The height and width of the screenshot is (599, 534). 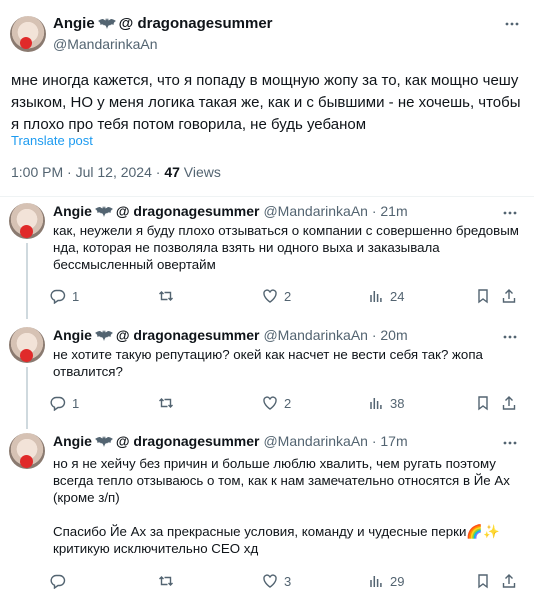 I want to click on like-button: 3, so click(x=276, y=581).